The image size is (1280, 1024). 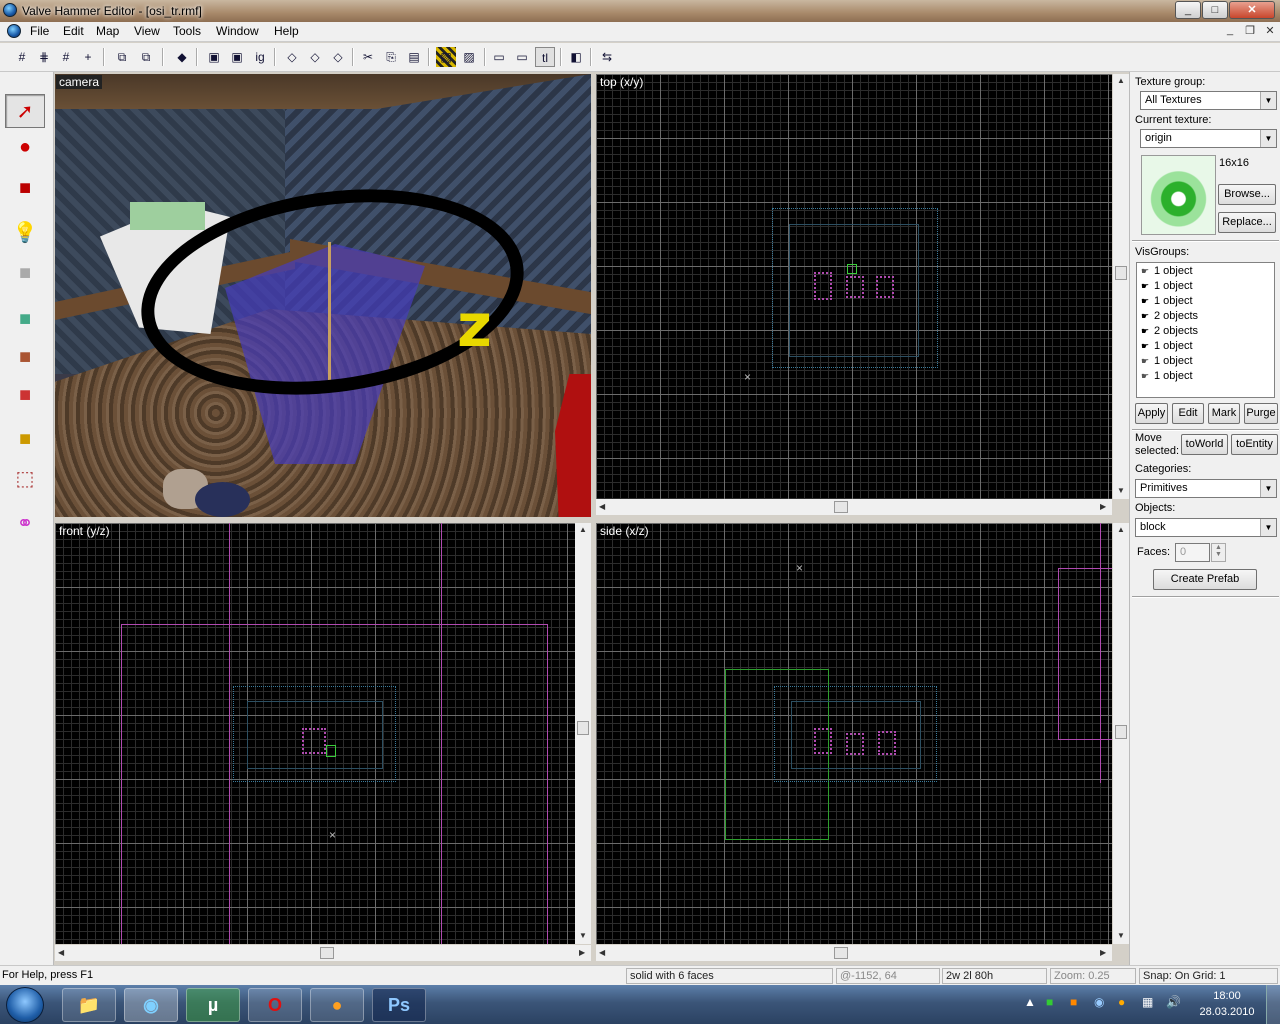 What do you see at coordinates (147, 31) in the screenshot?
I see `menu-view: View` at bounding box center [147, 31].